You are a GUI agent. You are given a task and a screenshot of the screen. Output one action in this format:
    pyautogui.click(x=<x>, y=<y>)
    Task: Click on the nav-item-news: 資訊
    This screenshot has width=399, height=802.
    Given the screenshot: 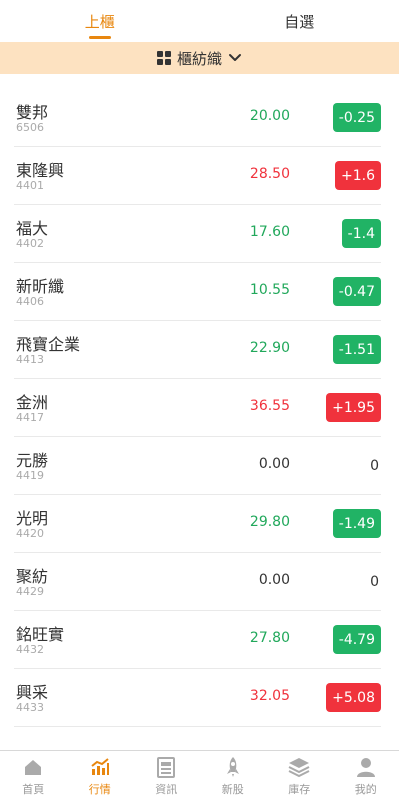 What is the action you would take?
    pyautogui.click(x=166, y=776)
    